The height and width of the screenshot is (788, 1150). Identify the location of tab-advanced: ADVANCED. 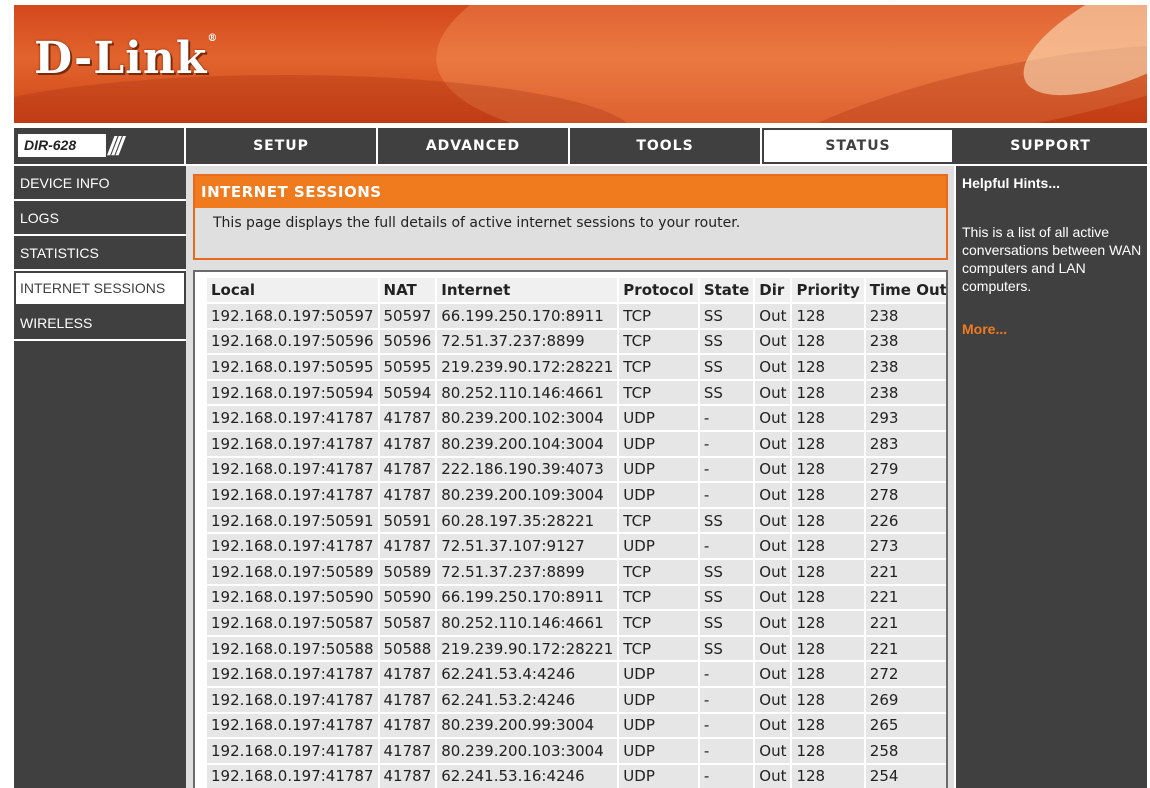
(474, 146).